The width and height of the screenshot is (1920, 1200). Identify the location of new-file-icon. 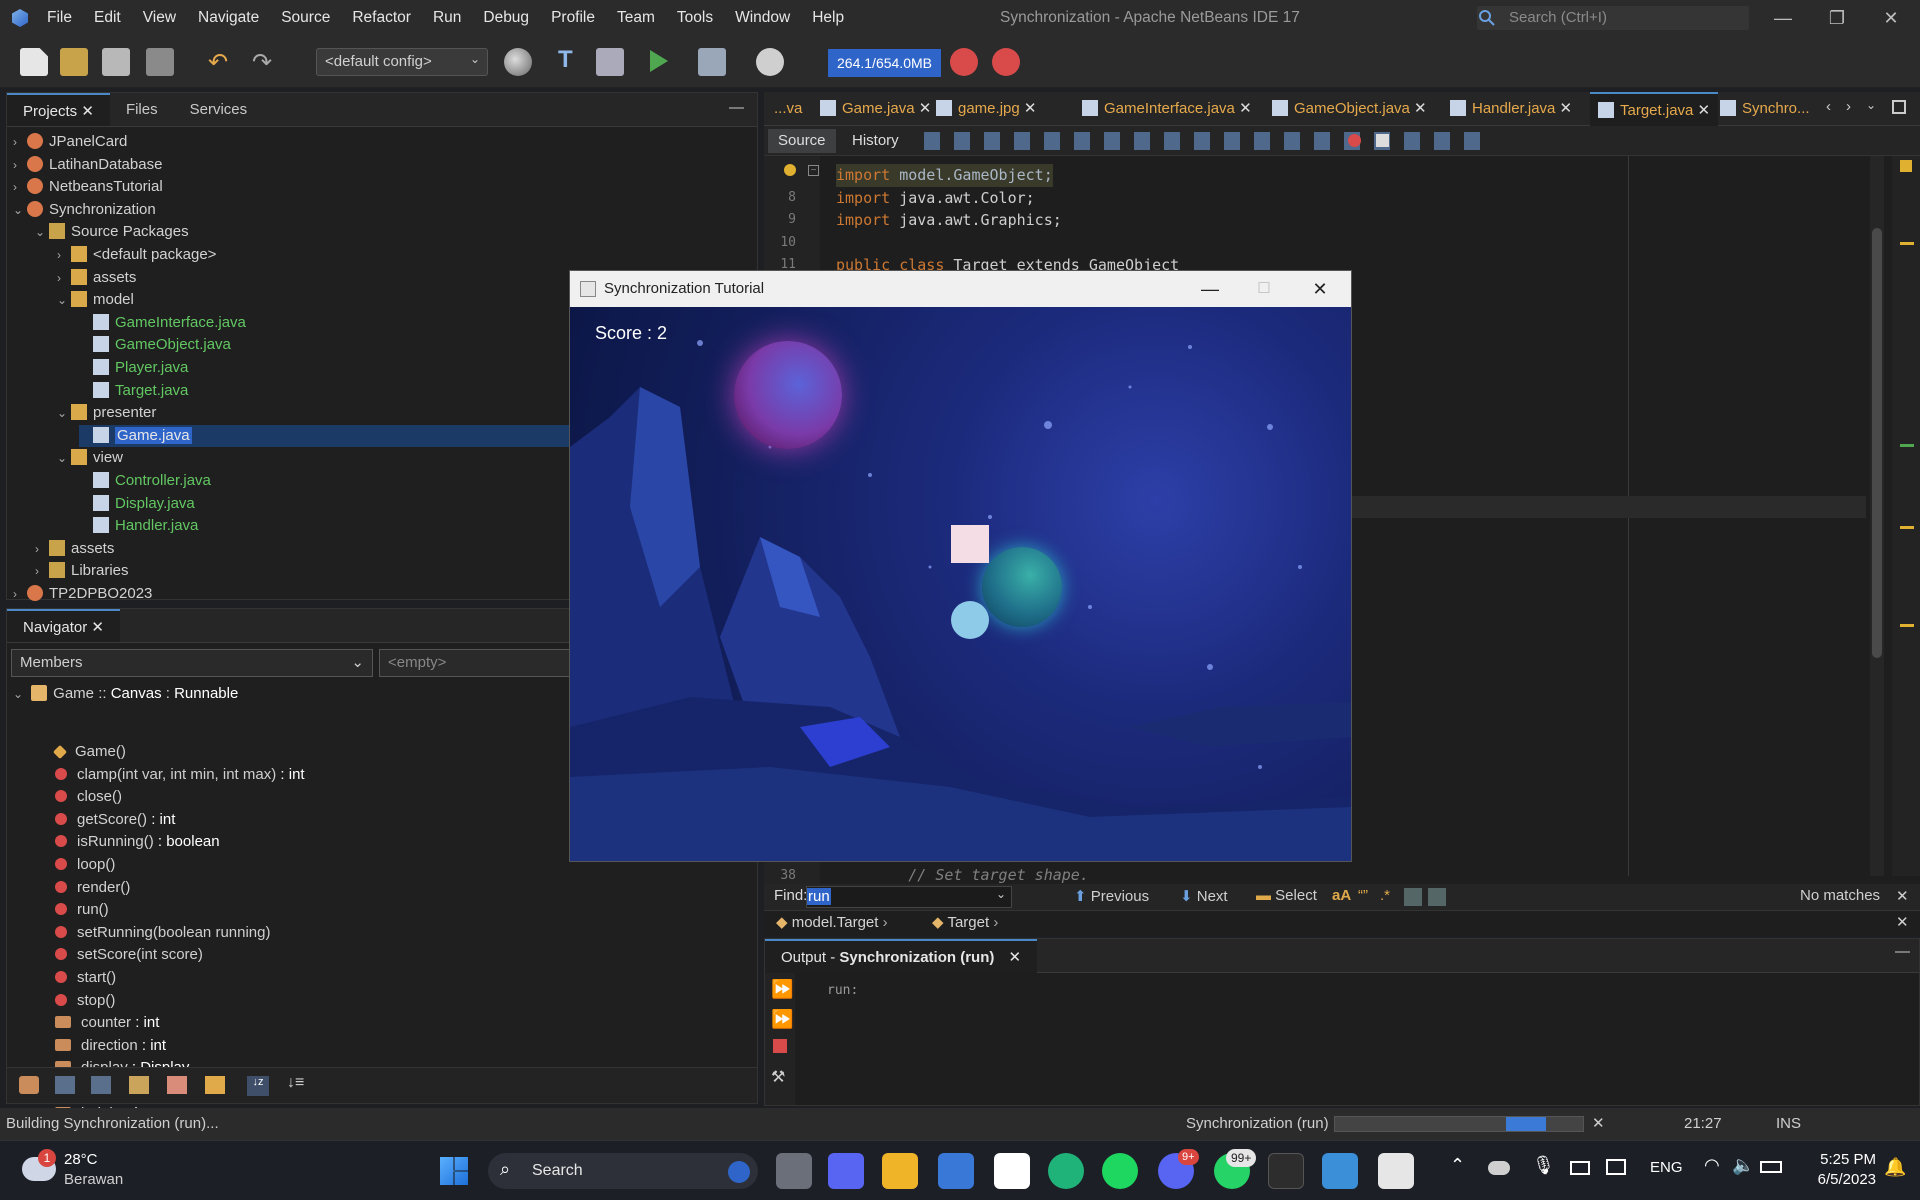
(34, 62).